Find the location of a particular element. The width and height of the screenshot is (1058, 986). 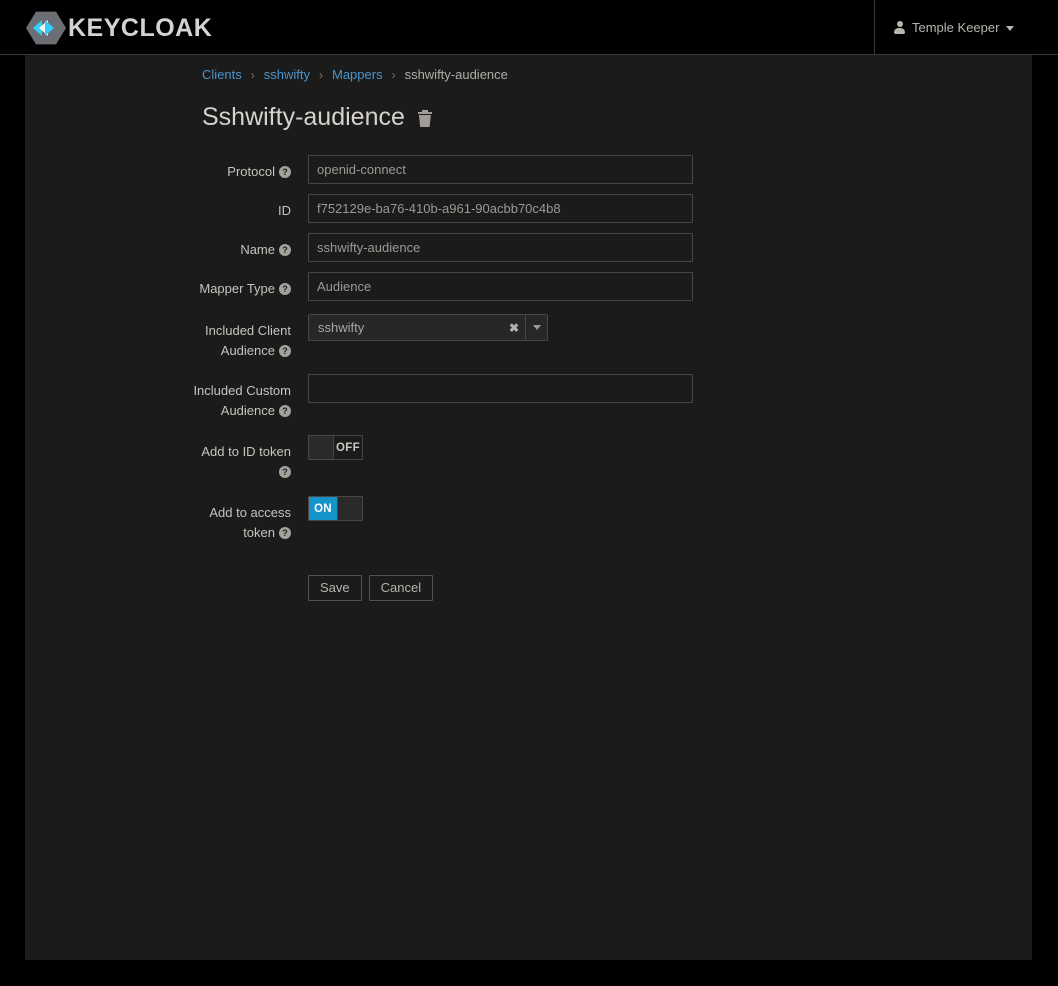

top-navbar: KEYCLOAK Temple Keeper is located at coordinates (529, 27).